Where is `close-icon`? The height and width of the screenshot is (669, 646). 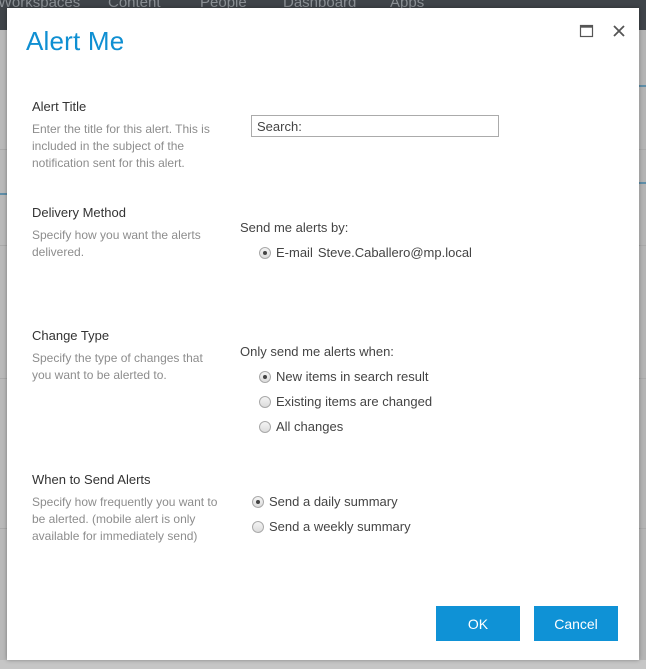
close-icon is located at coordinates (619, 31).